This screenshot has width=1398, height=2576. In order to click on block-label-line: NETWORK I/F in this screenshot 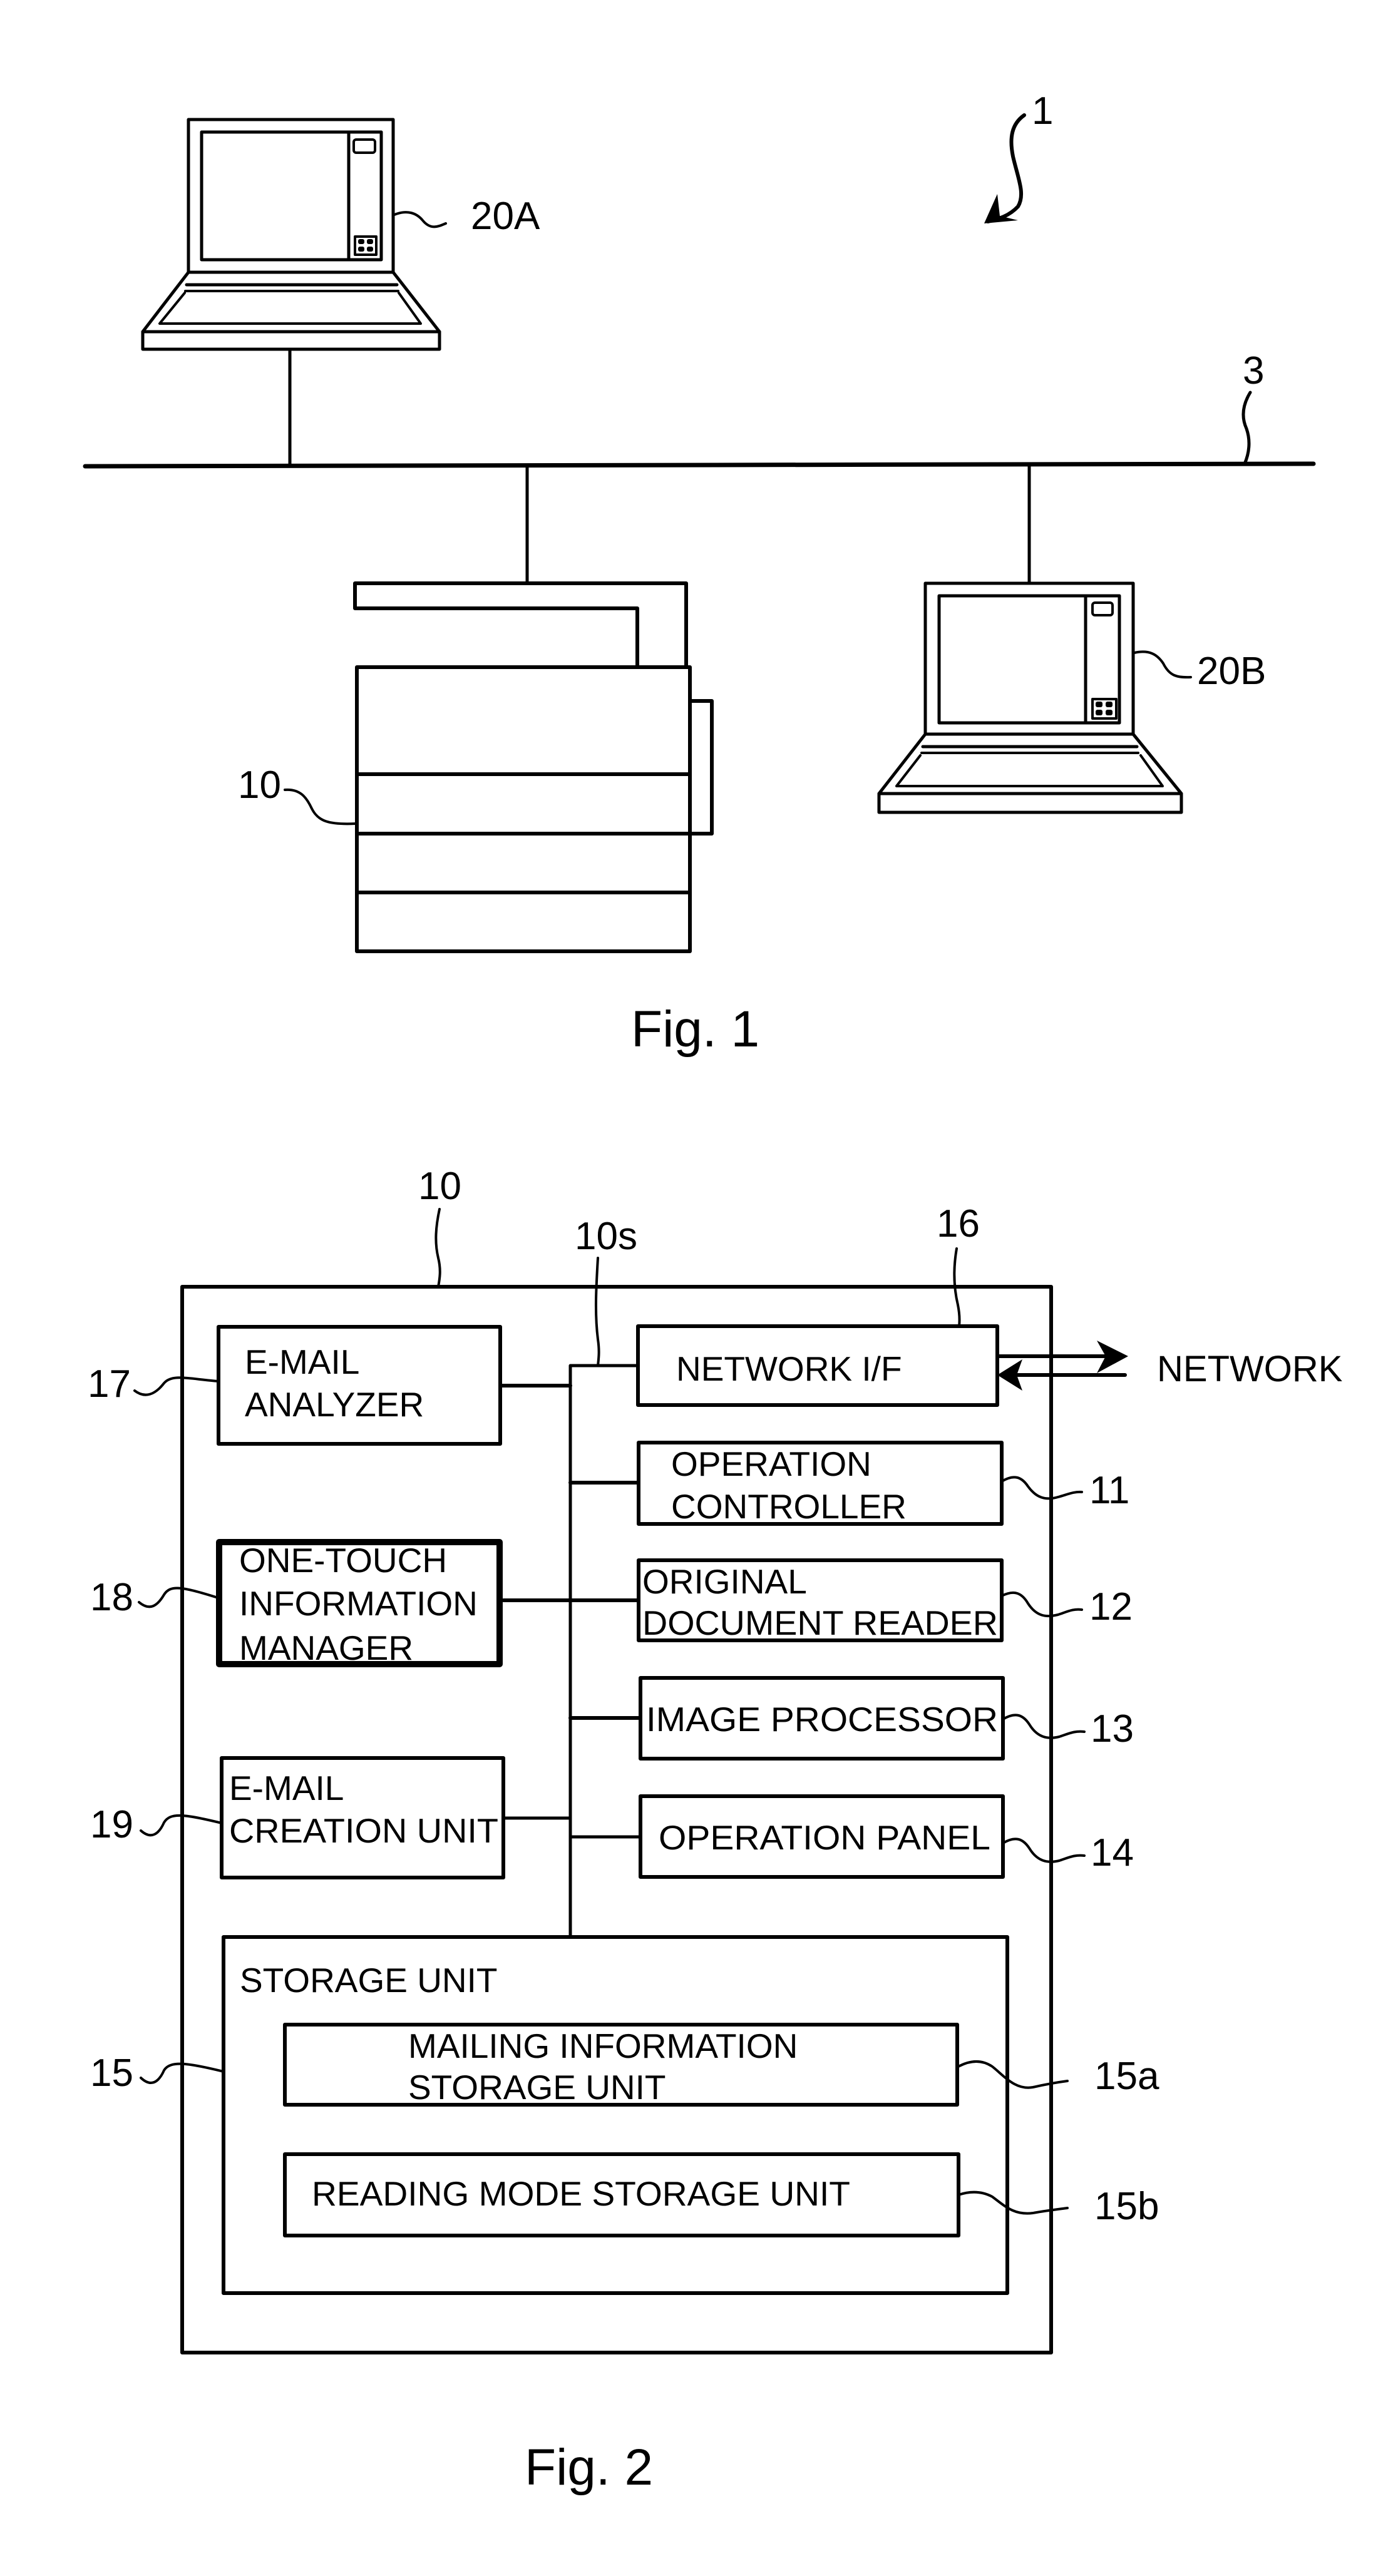, I will do `click(789, 1368)`.